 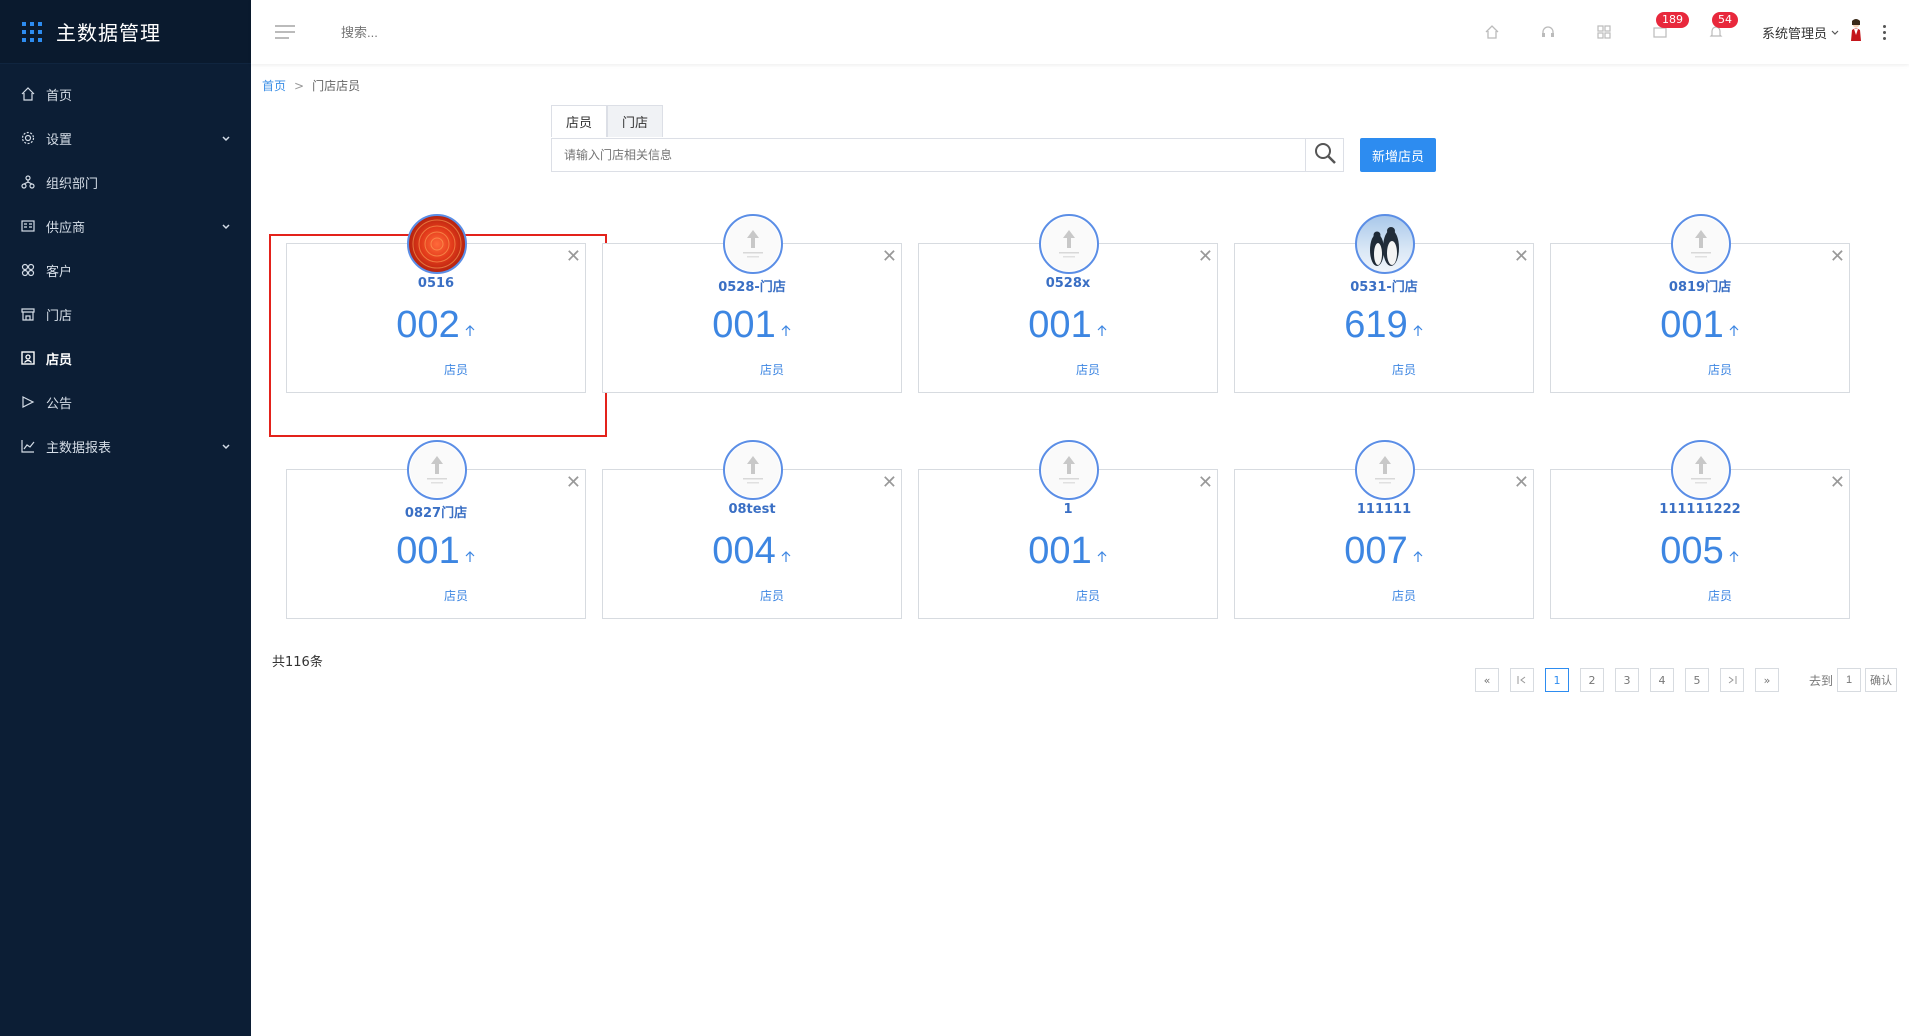 I want to click on store-card: ✕ 0516 002 店员, so click(x=436, y=303).